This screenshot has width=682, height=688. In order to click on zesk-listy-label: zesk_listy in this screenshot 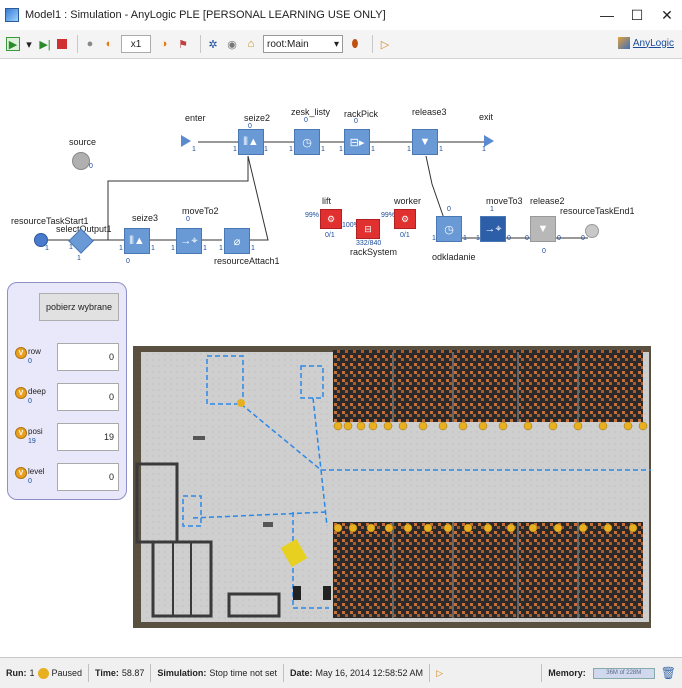, I will do `click(311, 112)`.